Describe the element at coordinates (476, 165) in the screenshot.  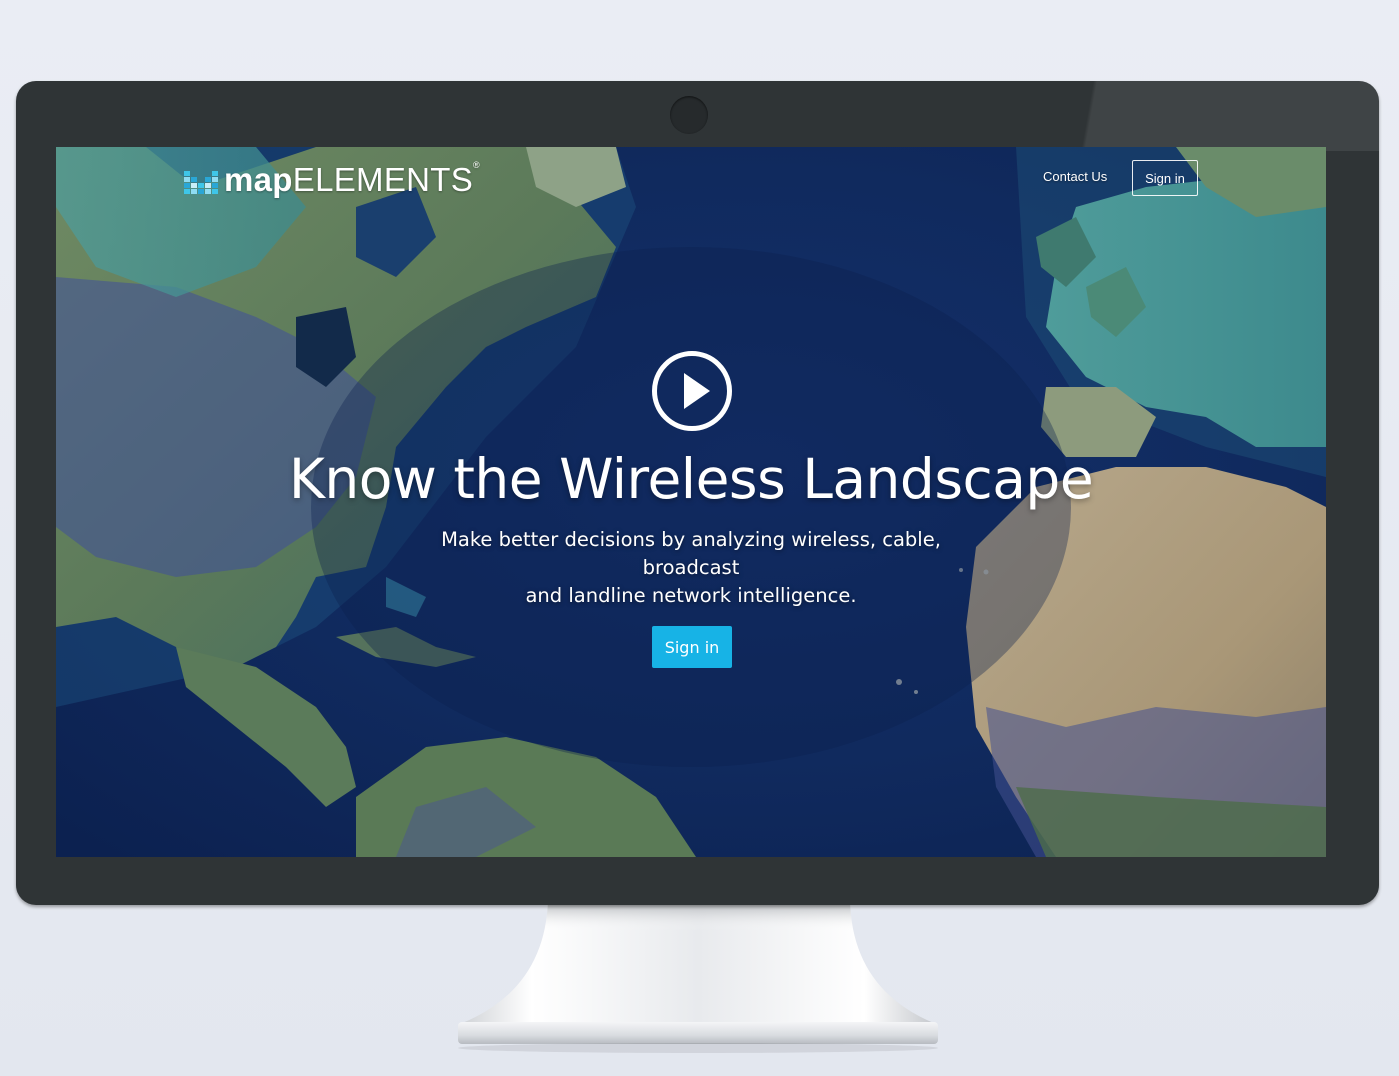
I see `registered-mark: ®` at that location.